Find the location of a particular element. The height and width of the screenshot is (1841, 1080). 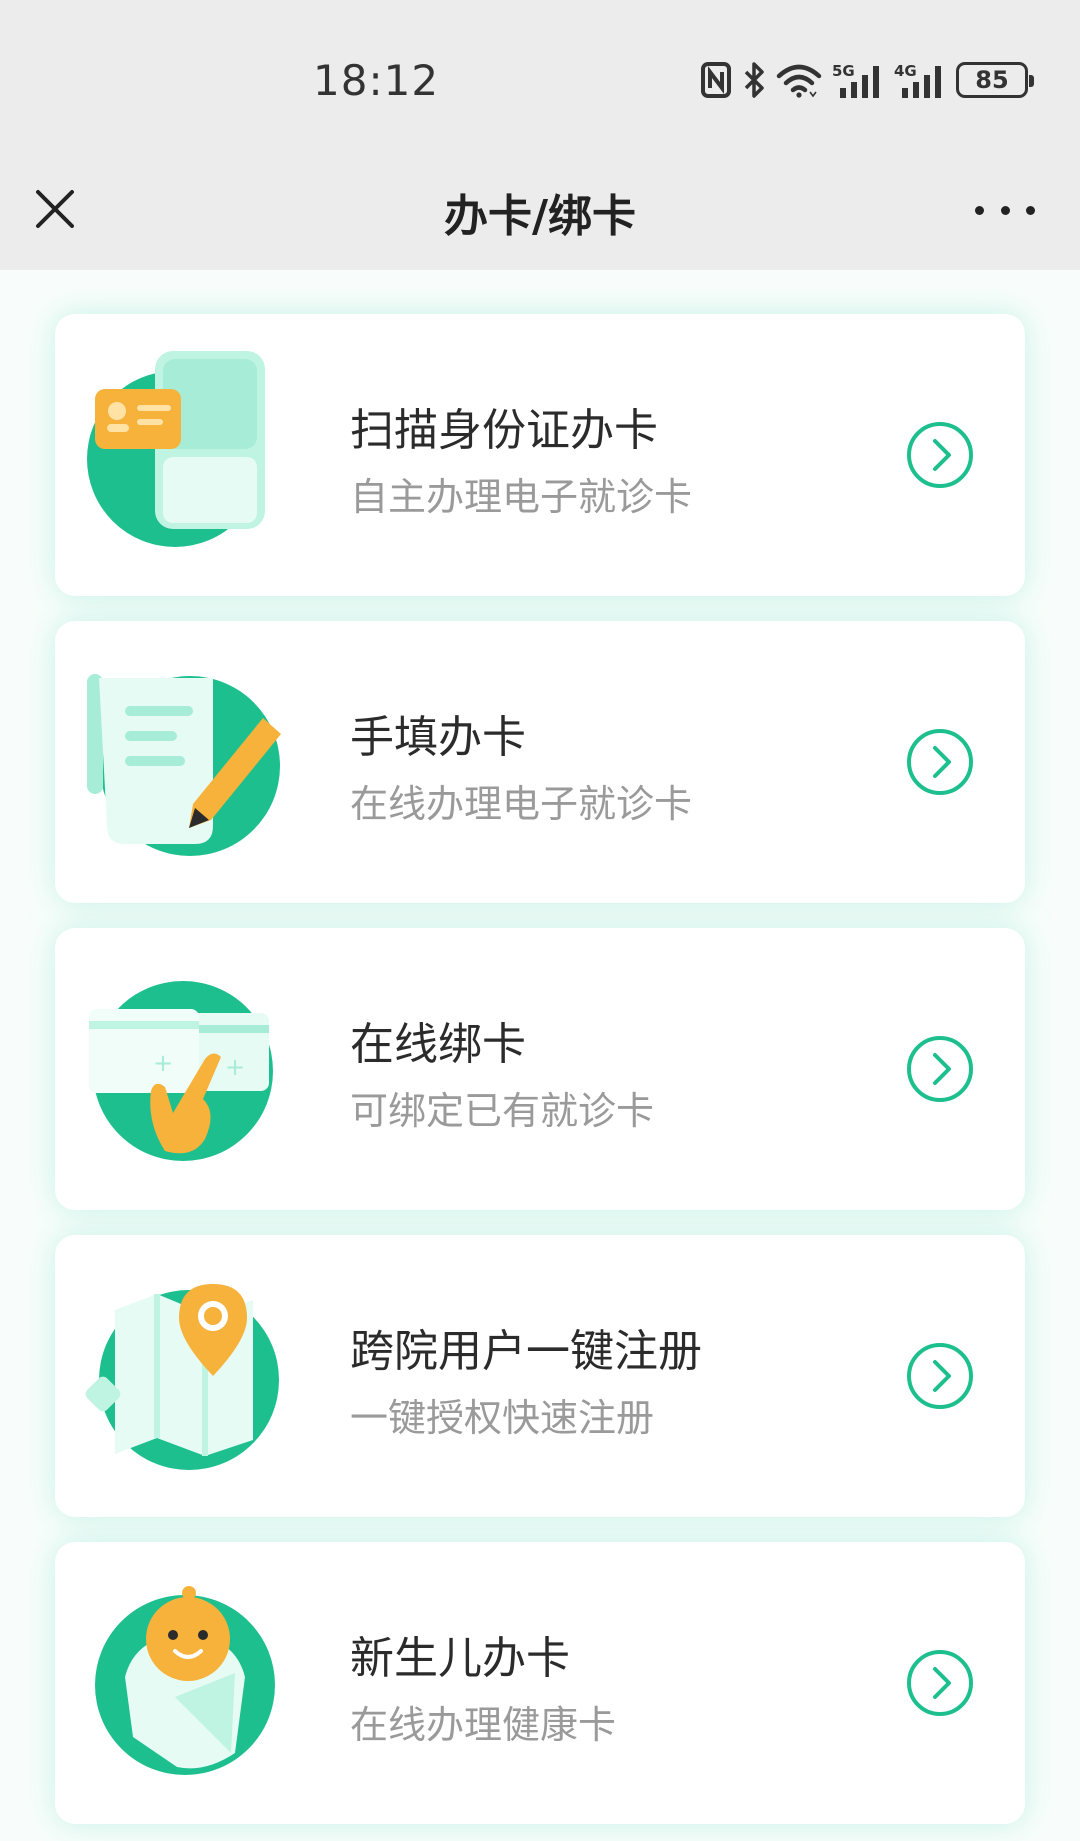

option-title: 跨院用户一键注册 is located at coordinates (526, 1351).